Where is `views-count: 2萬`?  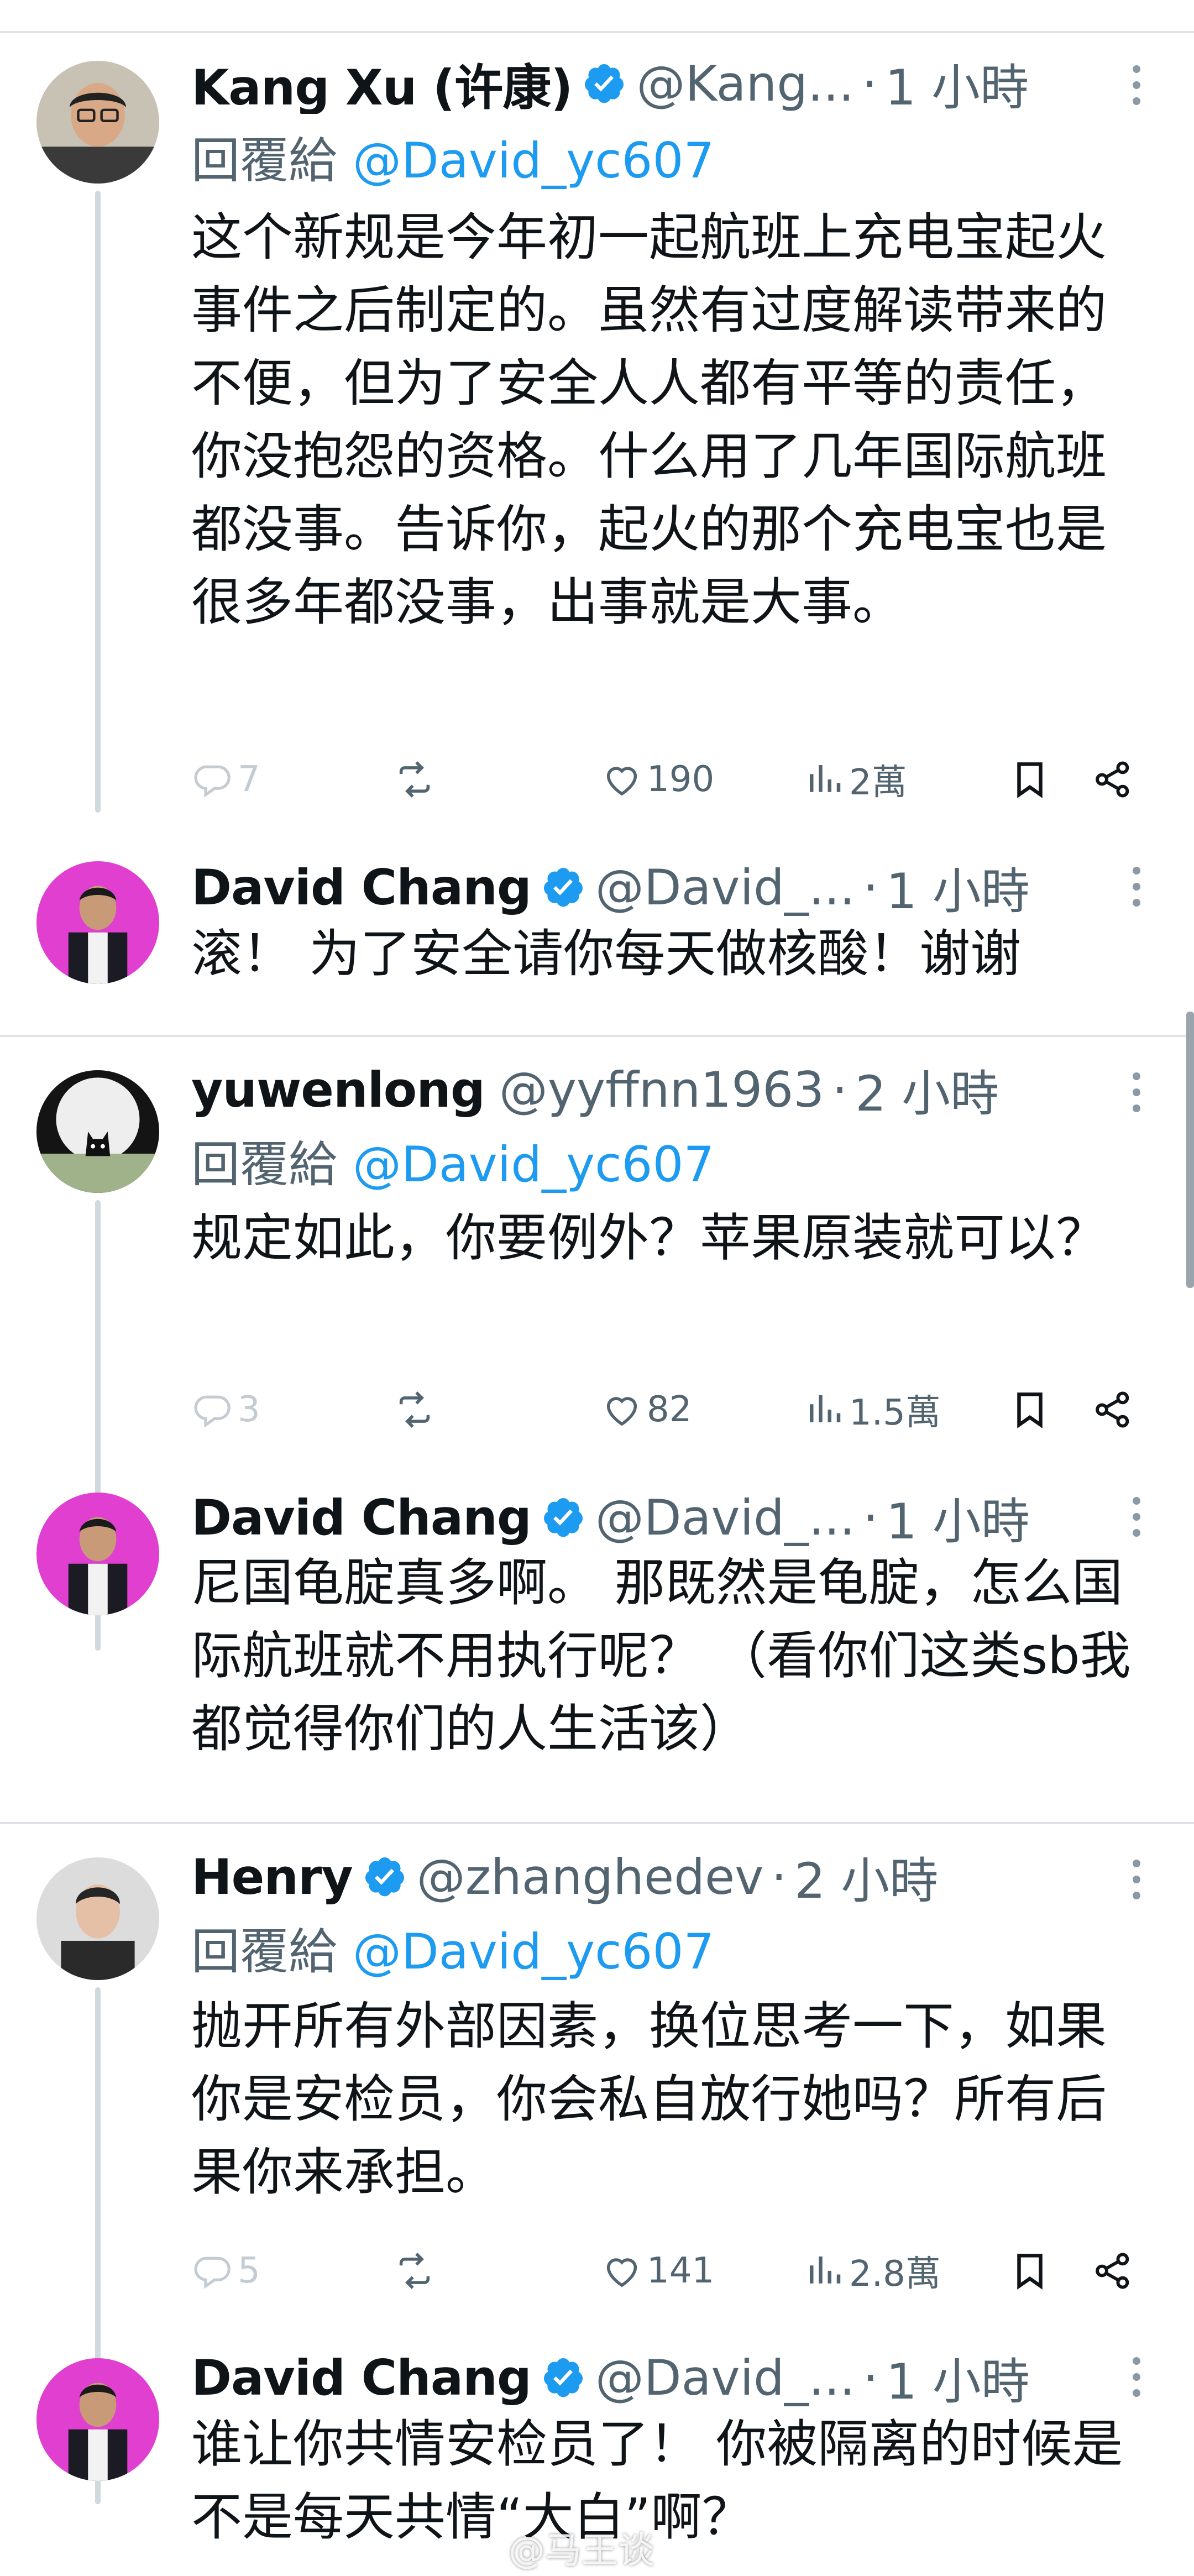 views-count: 2萬 is located at coordinates (878, 782).